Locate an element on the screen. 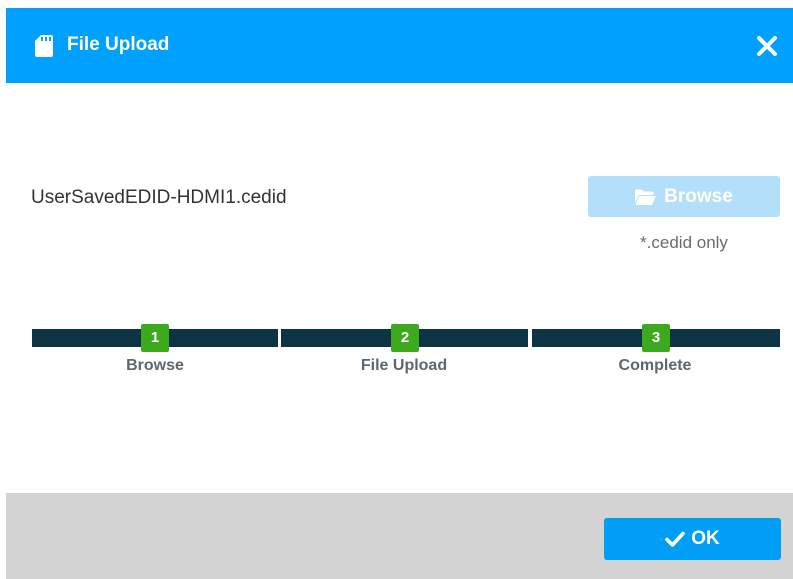 The height and width of the screenshot is (579, 793). dialog-footer: OK is located at coordinates (399, 536).